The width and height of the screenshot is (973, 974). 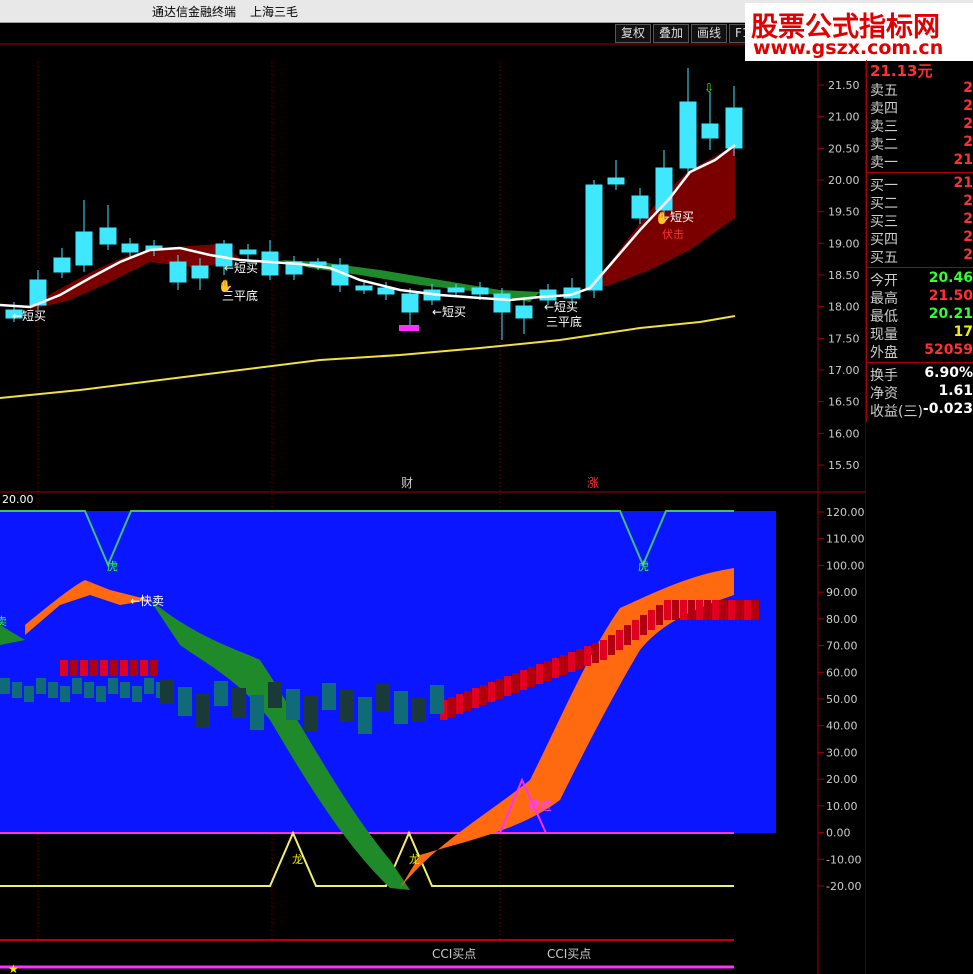 What do you see at coordinates (921, 410) in the screenshot?
I see `stat2-row-2: 收益(三) -0.023` at bounding box center [921, 410].